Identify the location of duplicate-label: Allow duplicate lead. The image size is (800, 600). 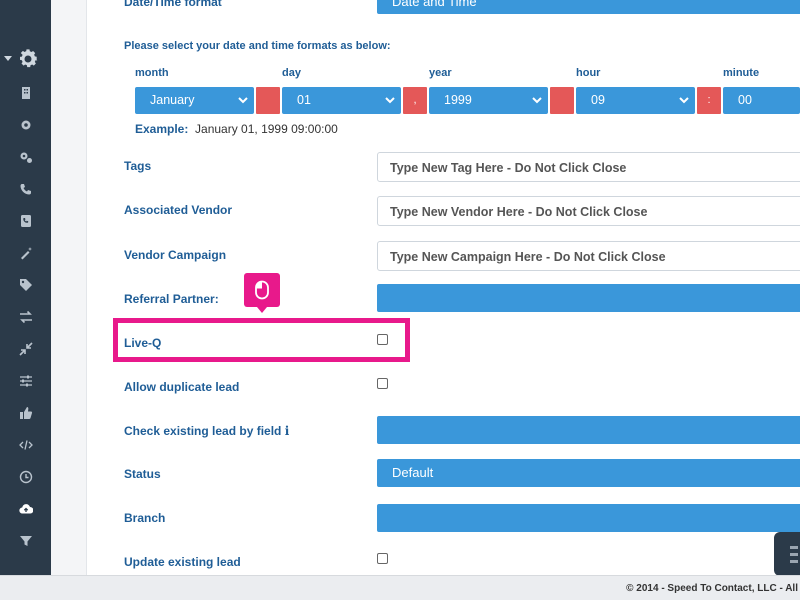
(182, 387).